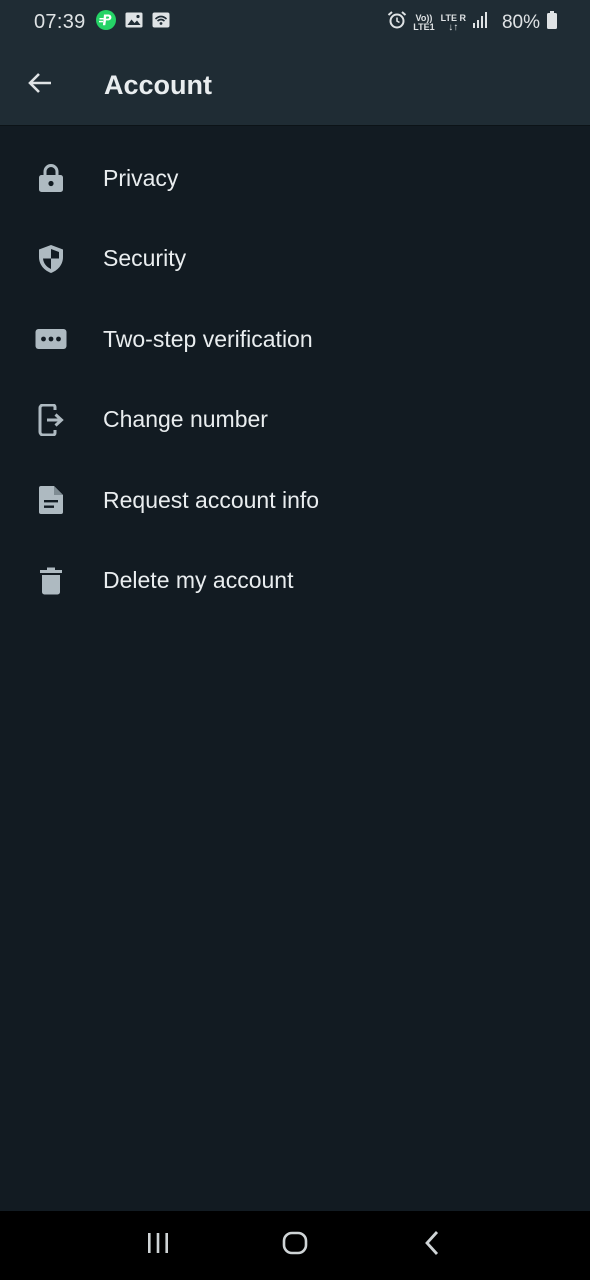 Image resolution: width=590 pixels, height=1280 pixels. I want to click on volte-bottom-label: LTE1, so click(424, 26).